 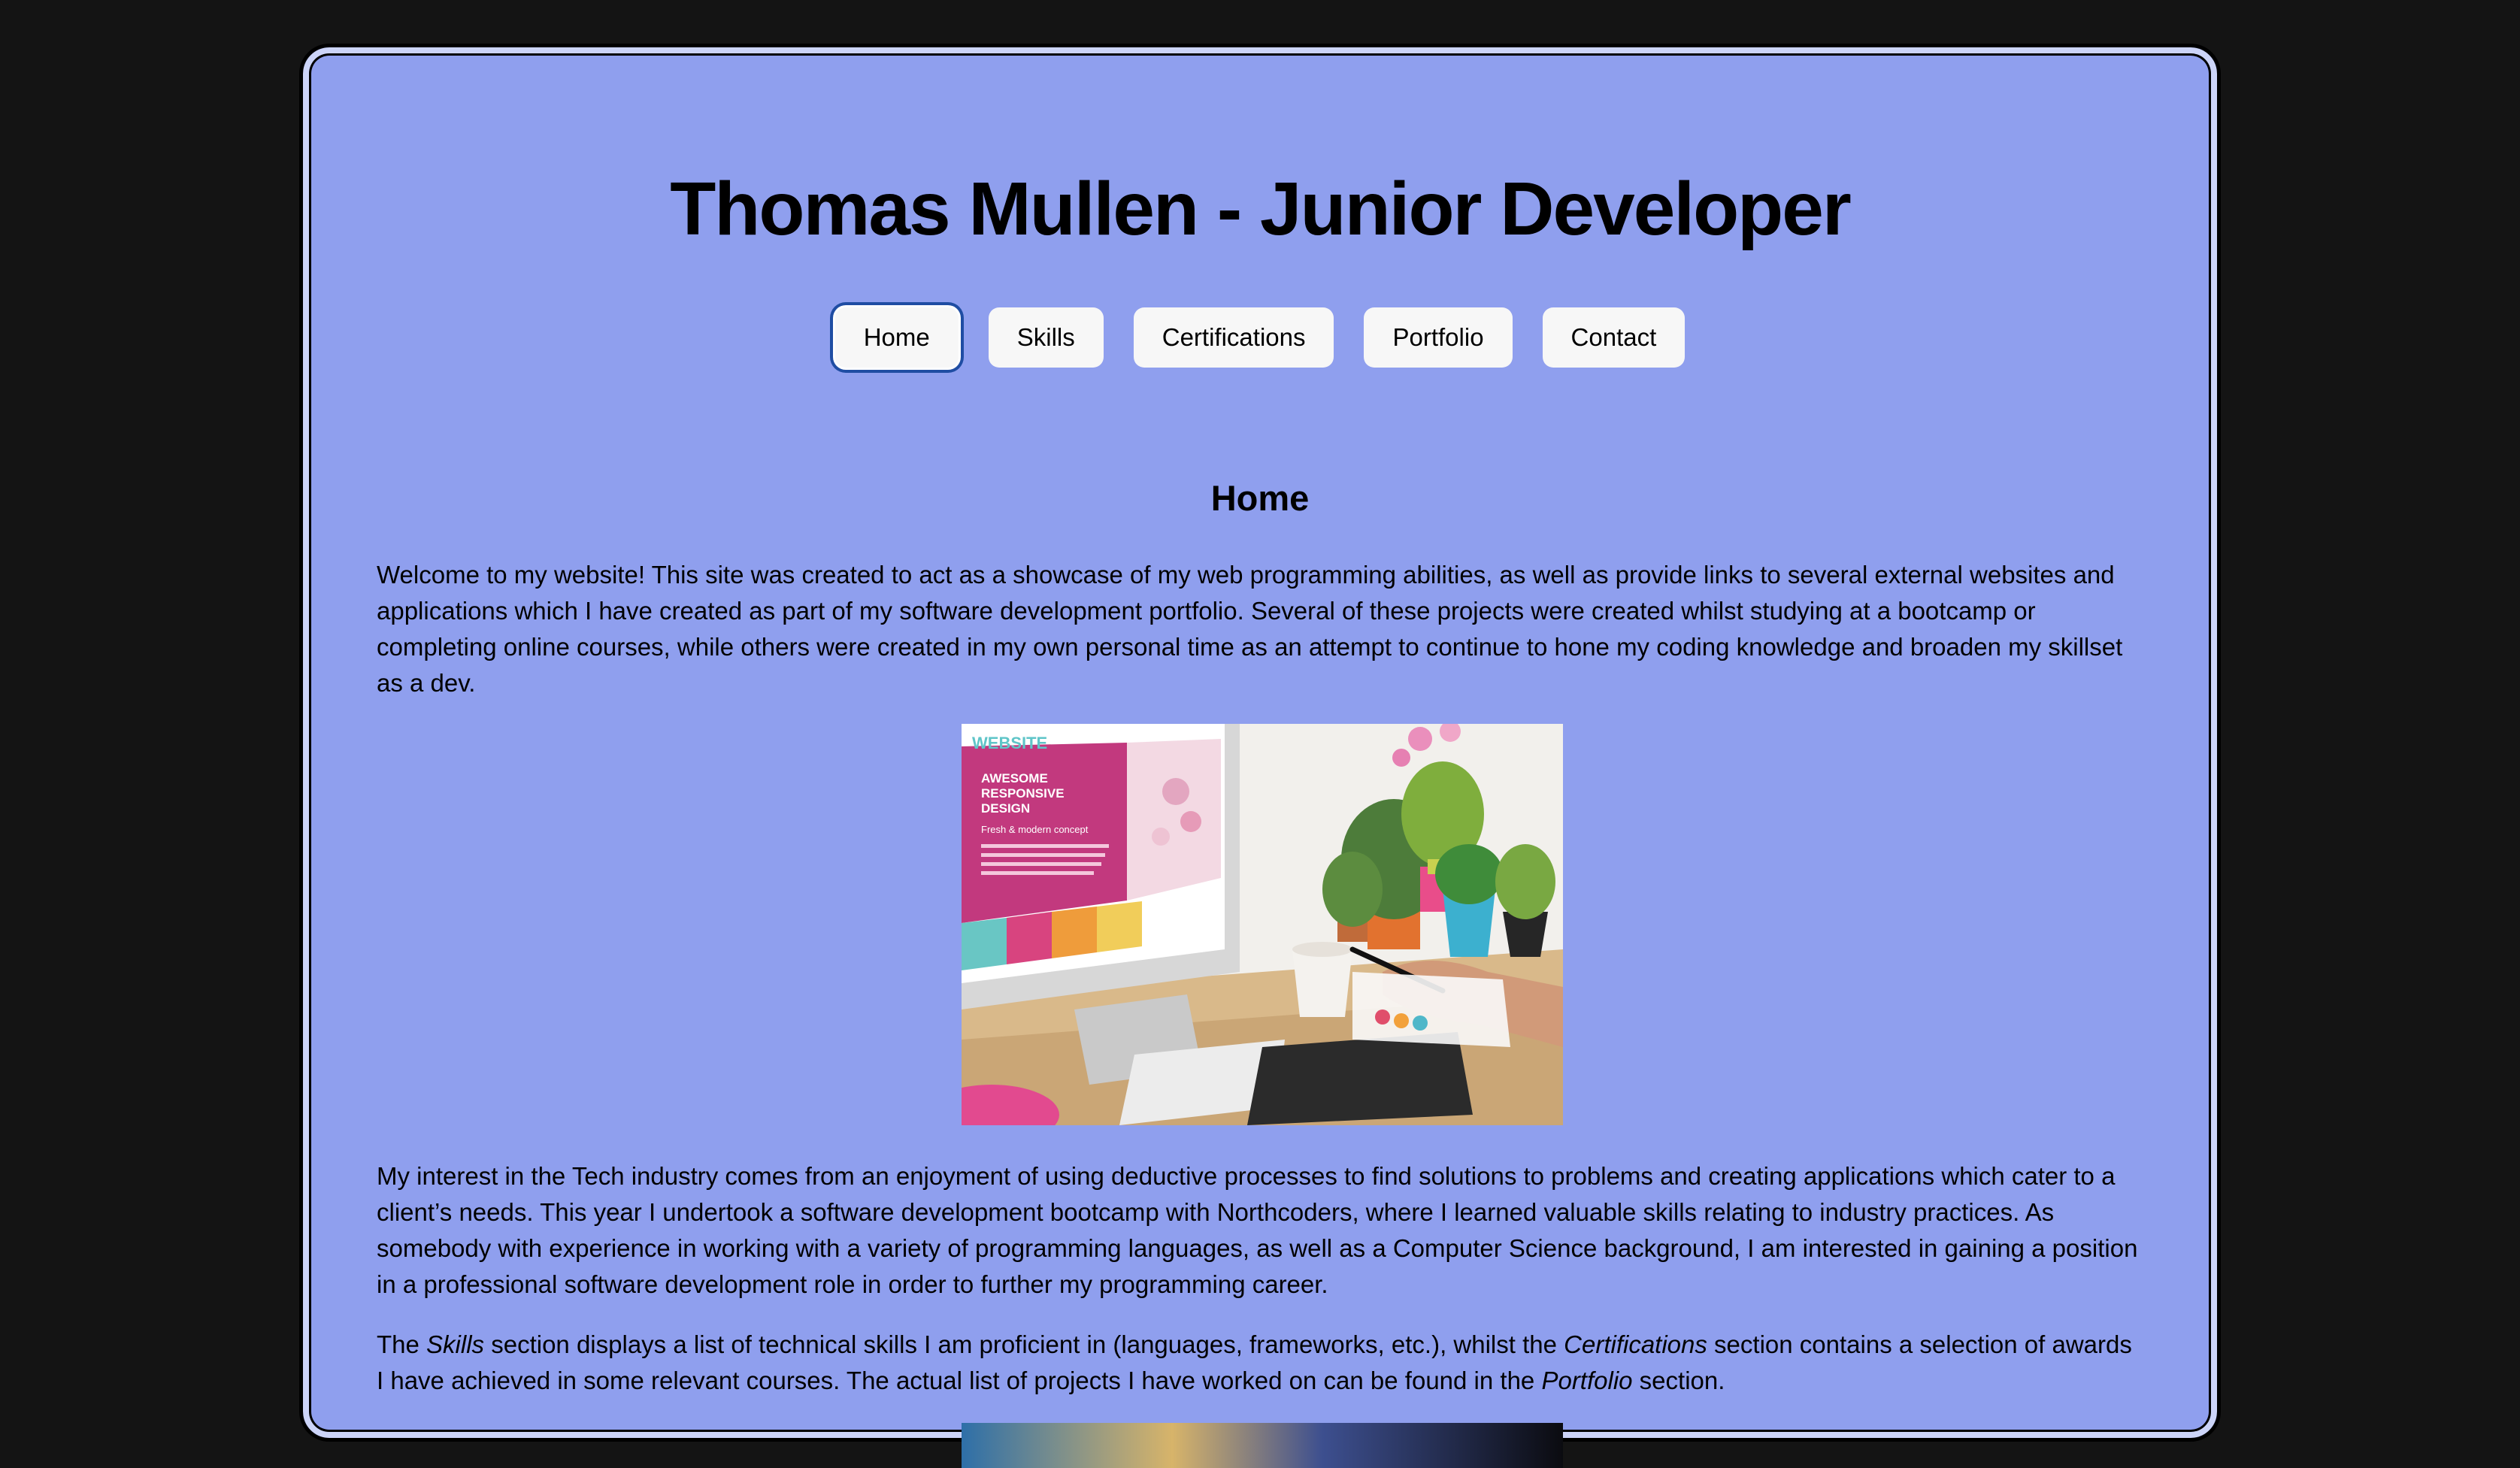 I want to click on portfolio-emphasis: Portfolio, so click(x=1587, y=1380).